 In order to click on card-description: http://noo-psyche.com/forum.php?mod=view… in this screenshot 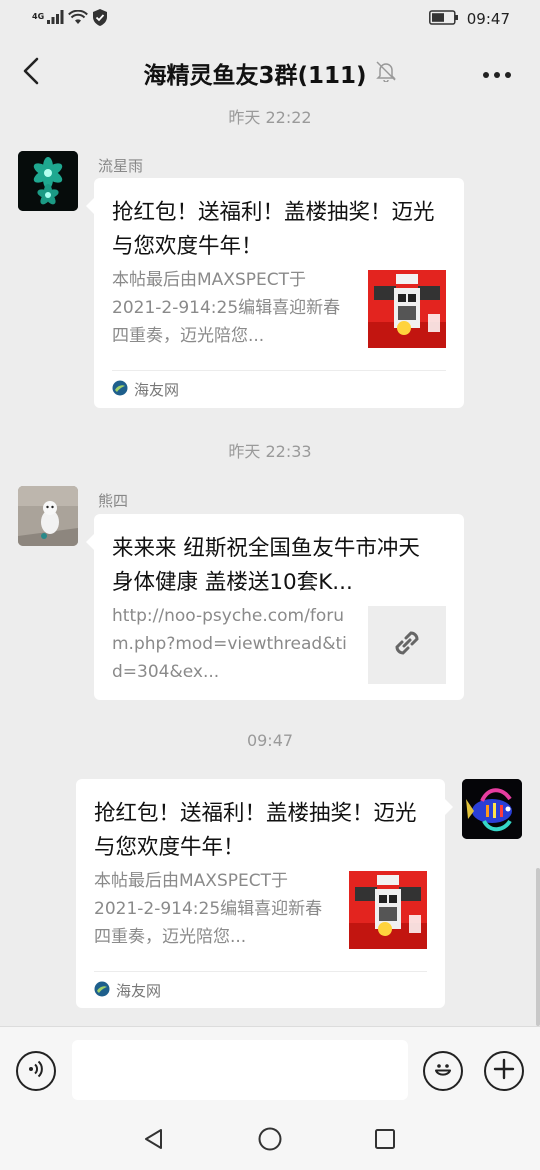, I will do `click(229, 644)`.